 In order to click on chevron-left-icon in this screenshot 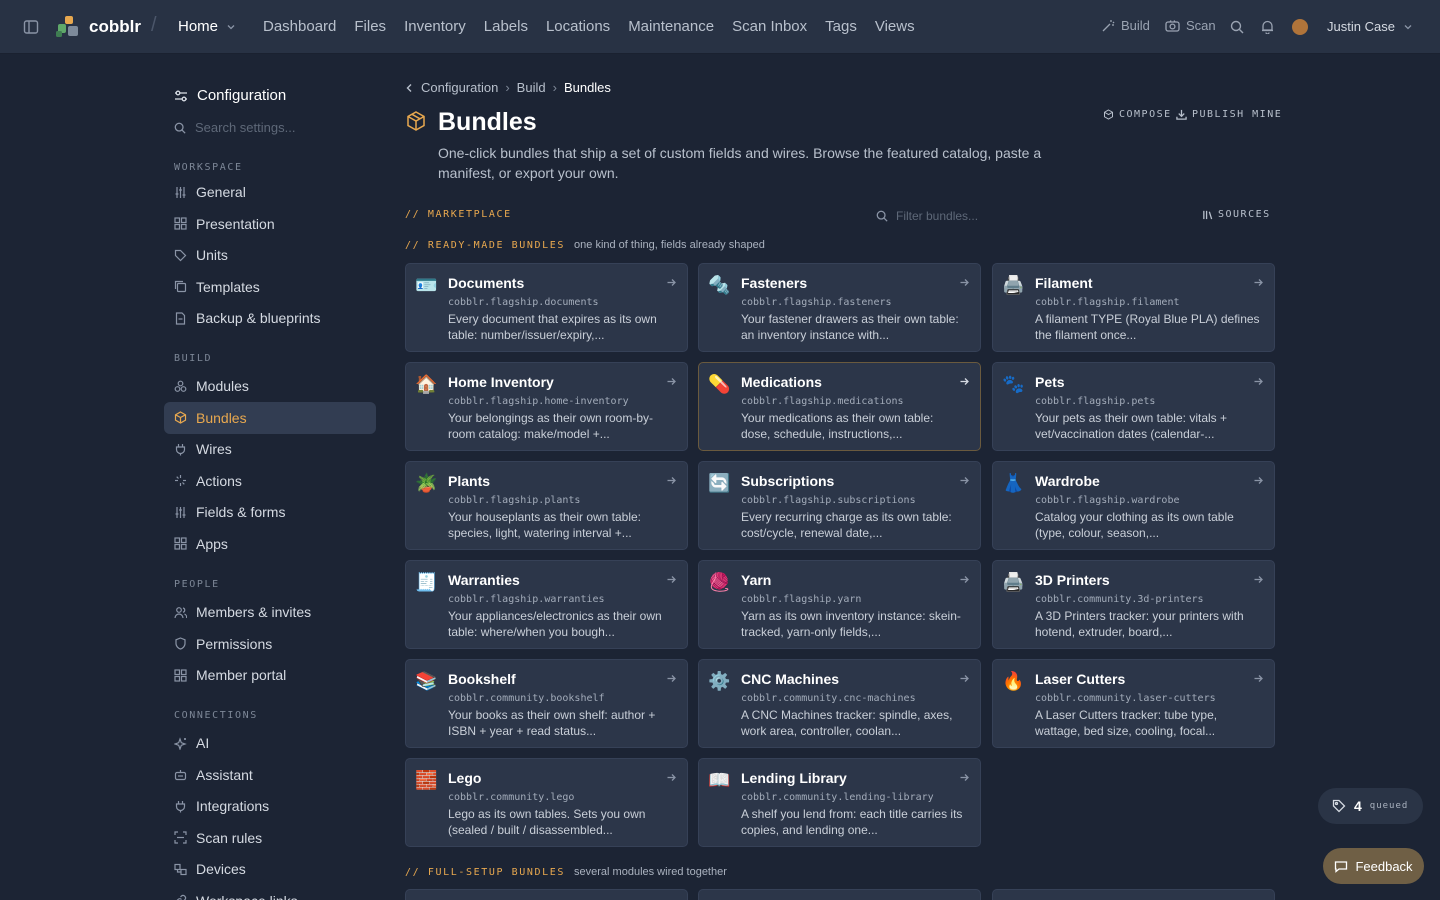, I will do `click(409, 88)`.